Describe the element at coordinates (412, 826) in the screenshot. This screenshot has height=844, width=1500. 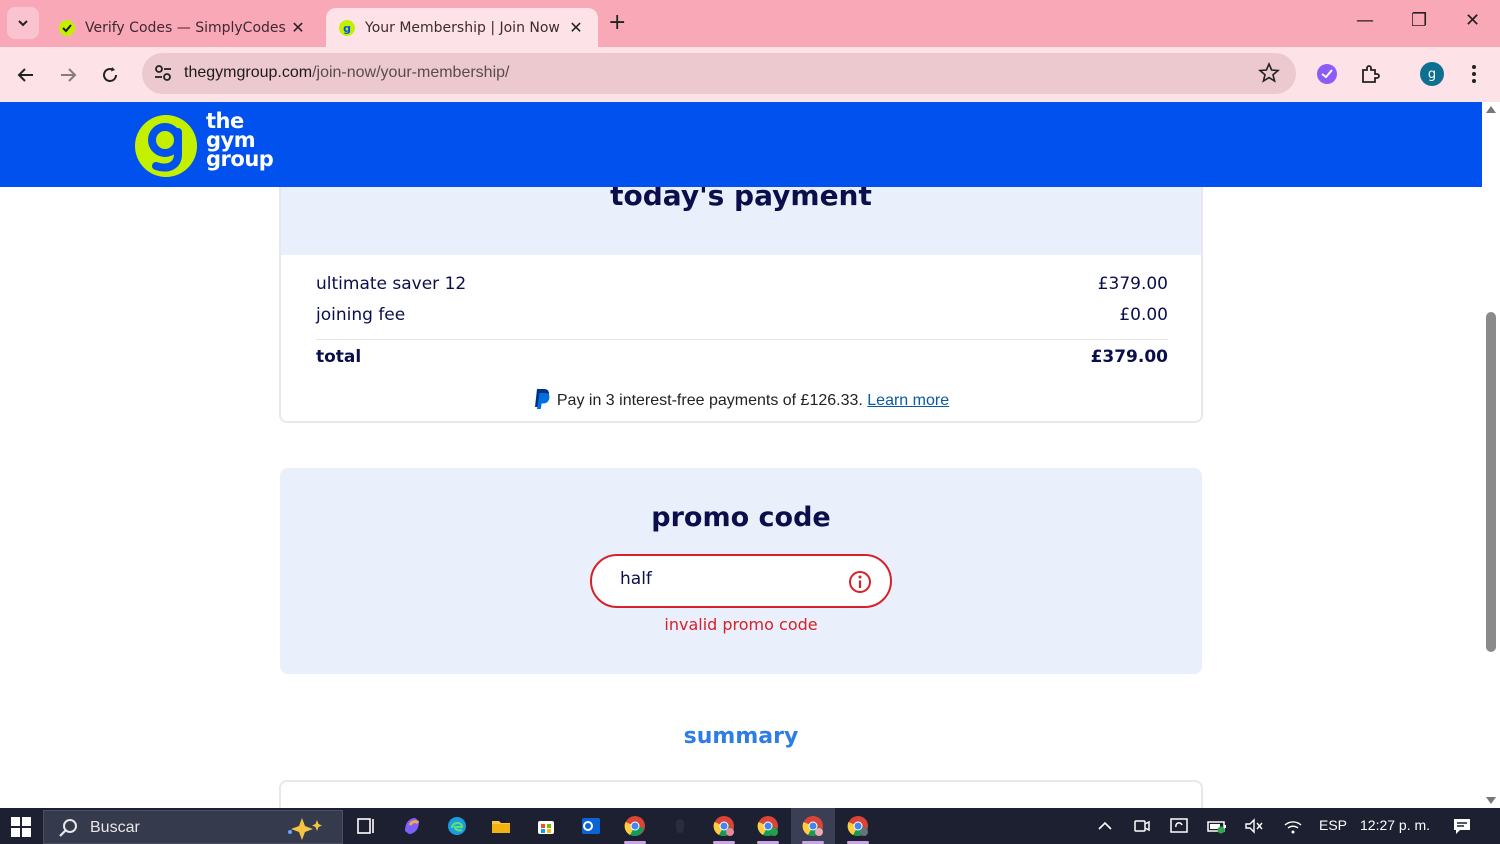
I see `copilot-icon` at that location.